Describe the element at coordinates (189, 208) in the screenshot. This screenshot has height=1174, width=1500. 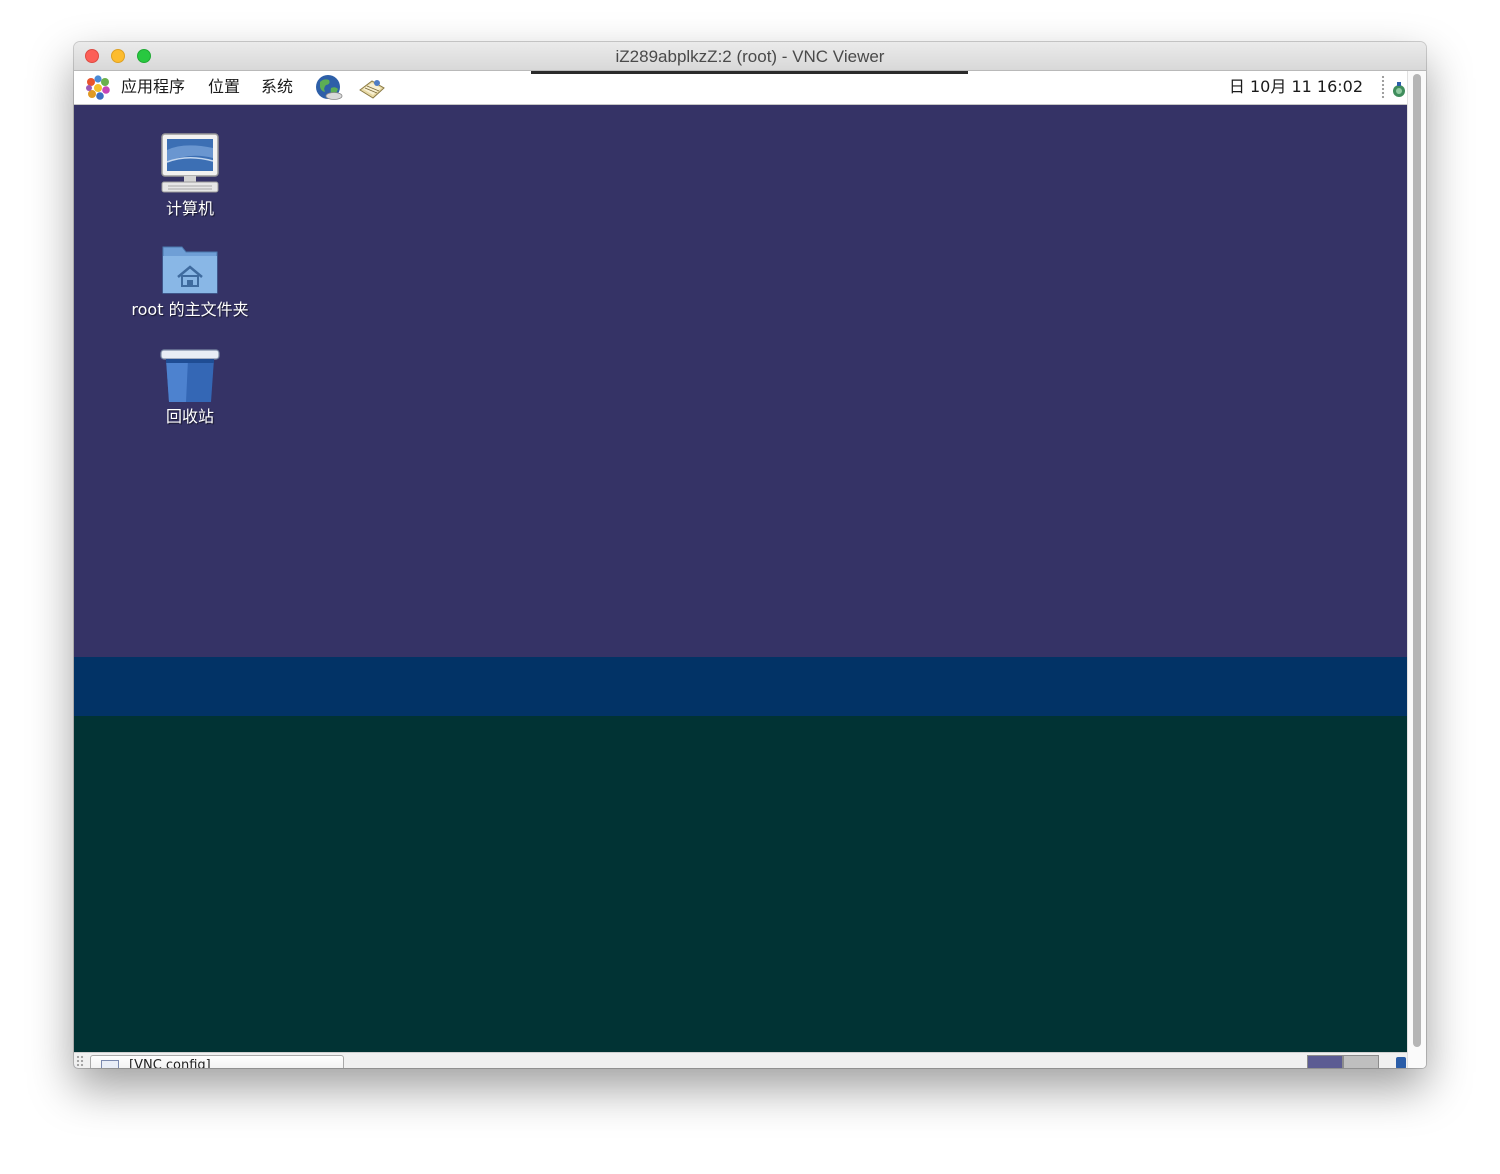
I see `desktop-icon-label: 计算机` at that location.